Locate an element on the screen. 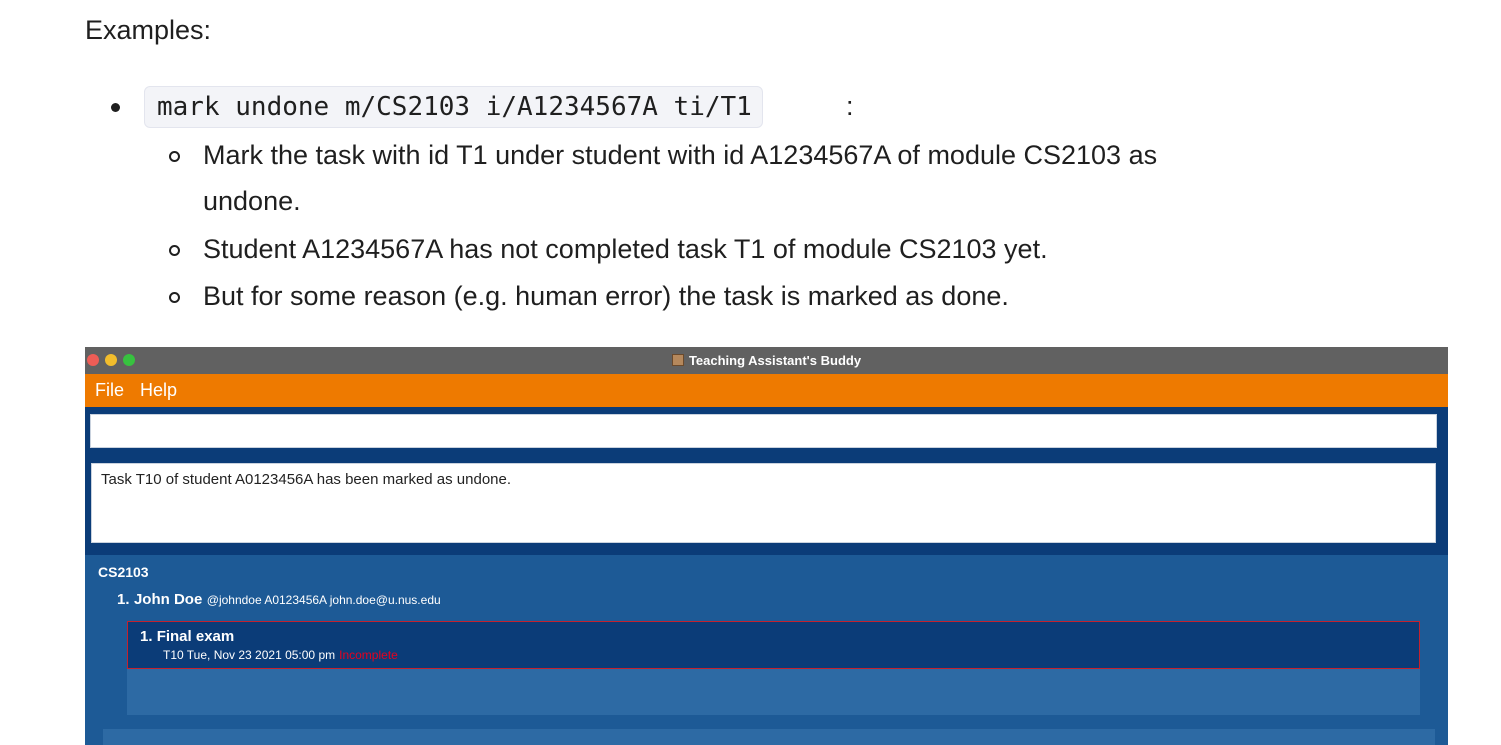 The width and height of the screenshot is (1501, 745). window-title-text: Teaching Assistant's Buddy is located at coordinates (775, 360).